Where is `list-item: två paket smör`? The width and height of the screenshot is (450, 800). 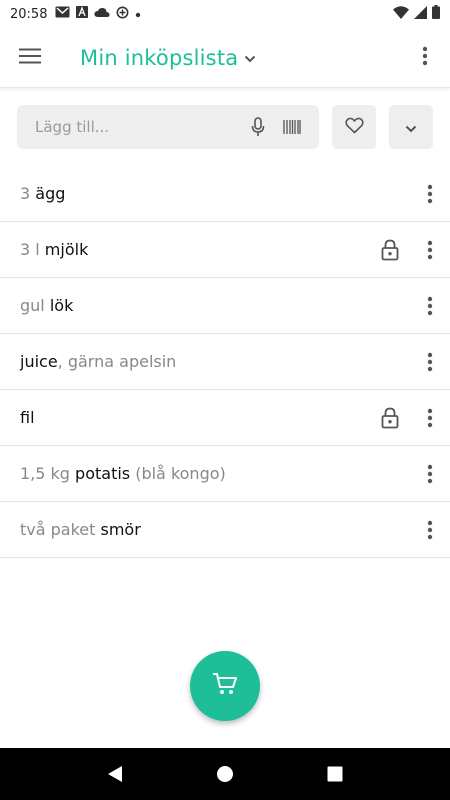 list-item: två paket smör is located at coordinates (225, 530).